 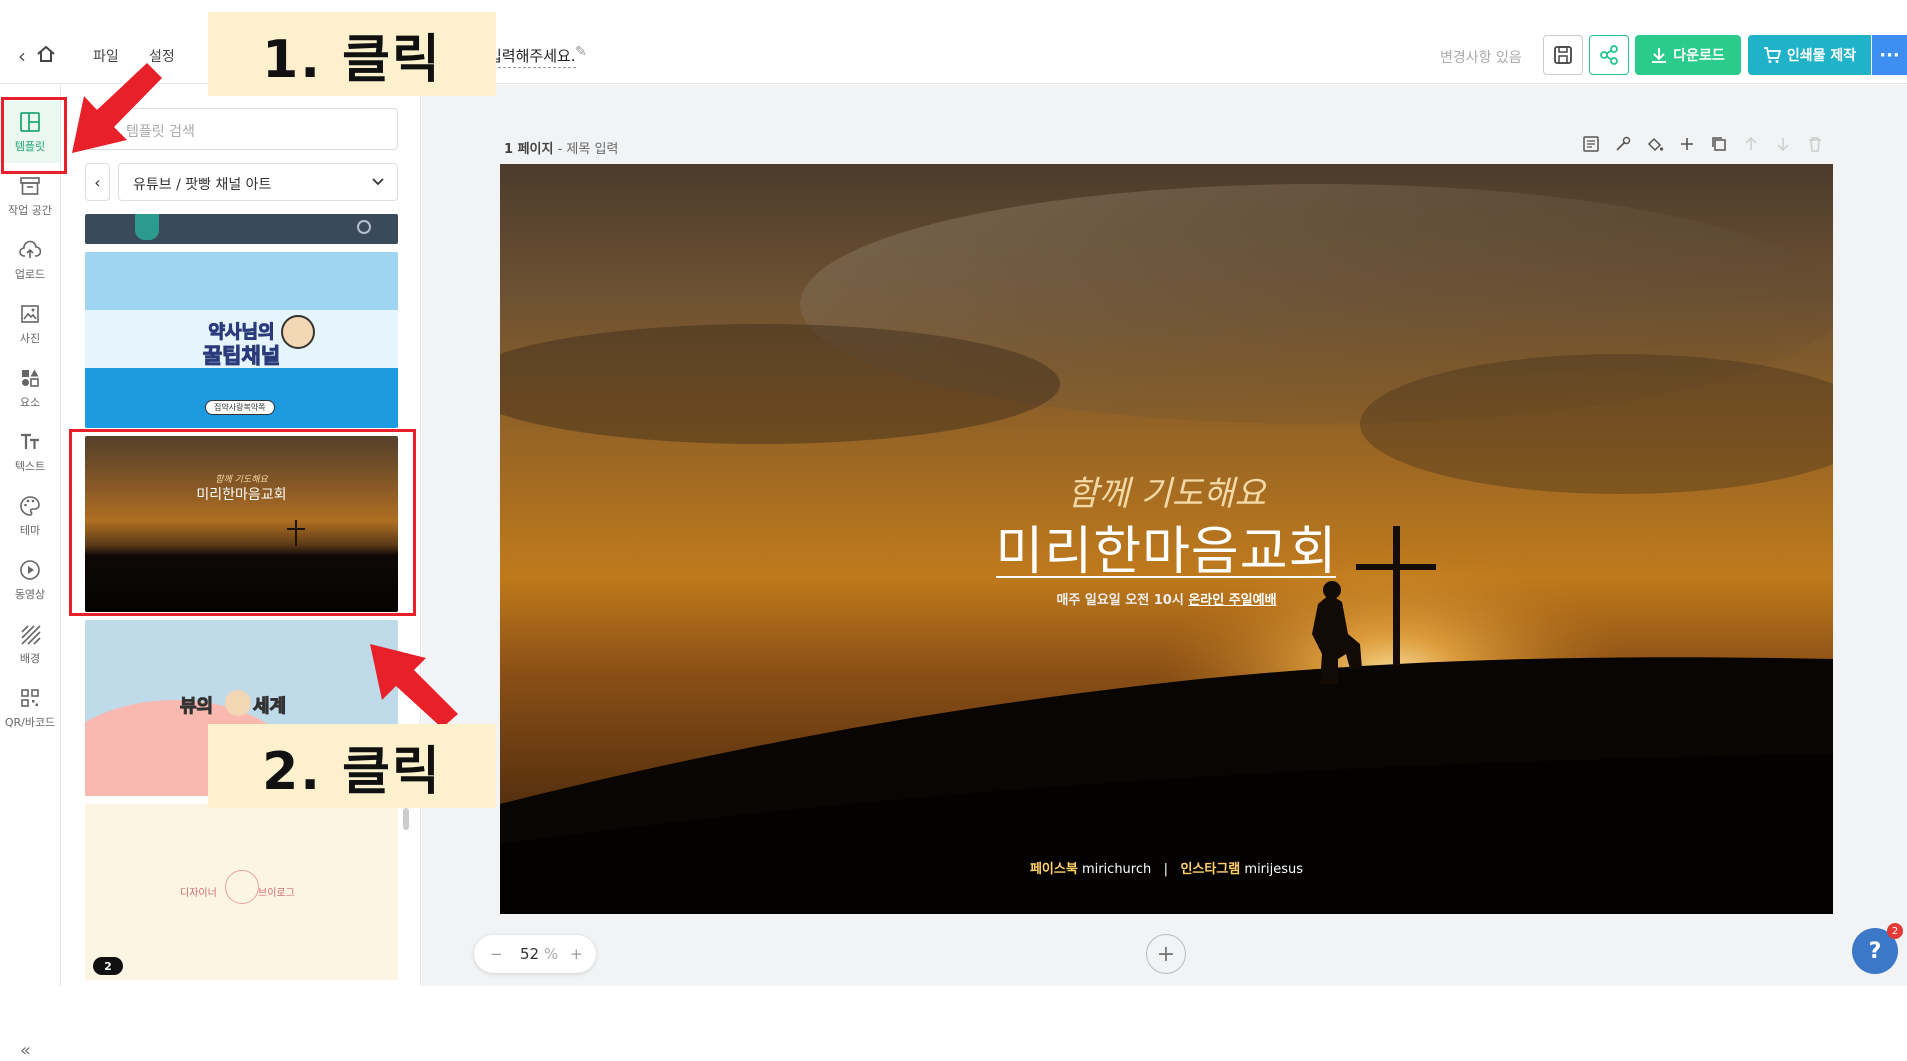 What do you see at coordinates (241, 356) in the screenshot?
I see `thumb-title: 꿀팁채널` at bounding box center [241, 356].